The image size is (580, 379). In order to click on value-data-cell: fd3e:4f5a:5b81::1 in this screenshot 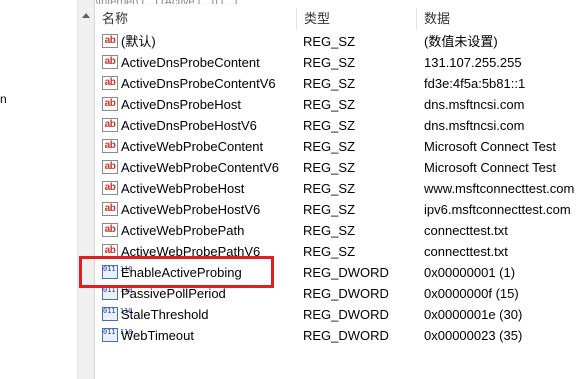, I will do `click(475, 83)`.